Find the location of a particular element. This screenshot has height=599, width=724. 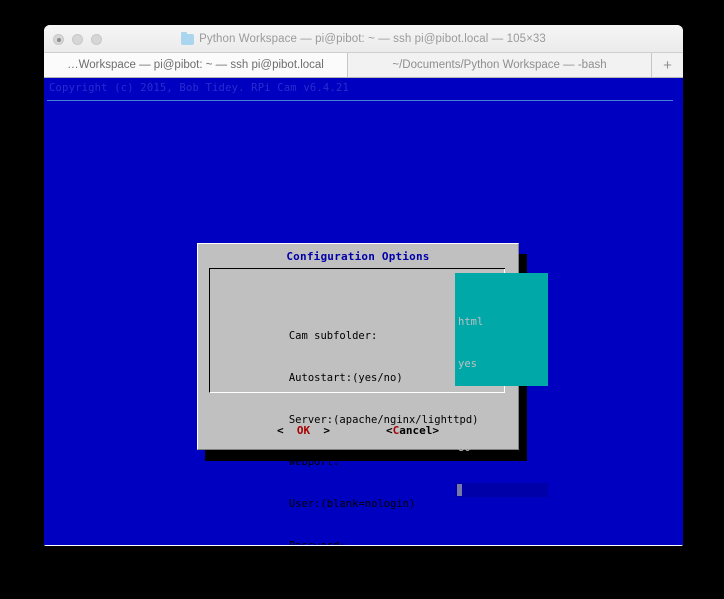

field-label: Server:(apache/nginx/lighttpd) is located at coordinates (383, 420).